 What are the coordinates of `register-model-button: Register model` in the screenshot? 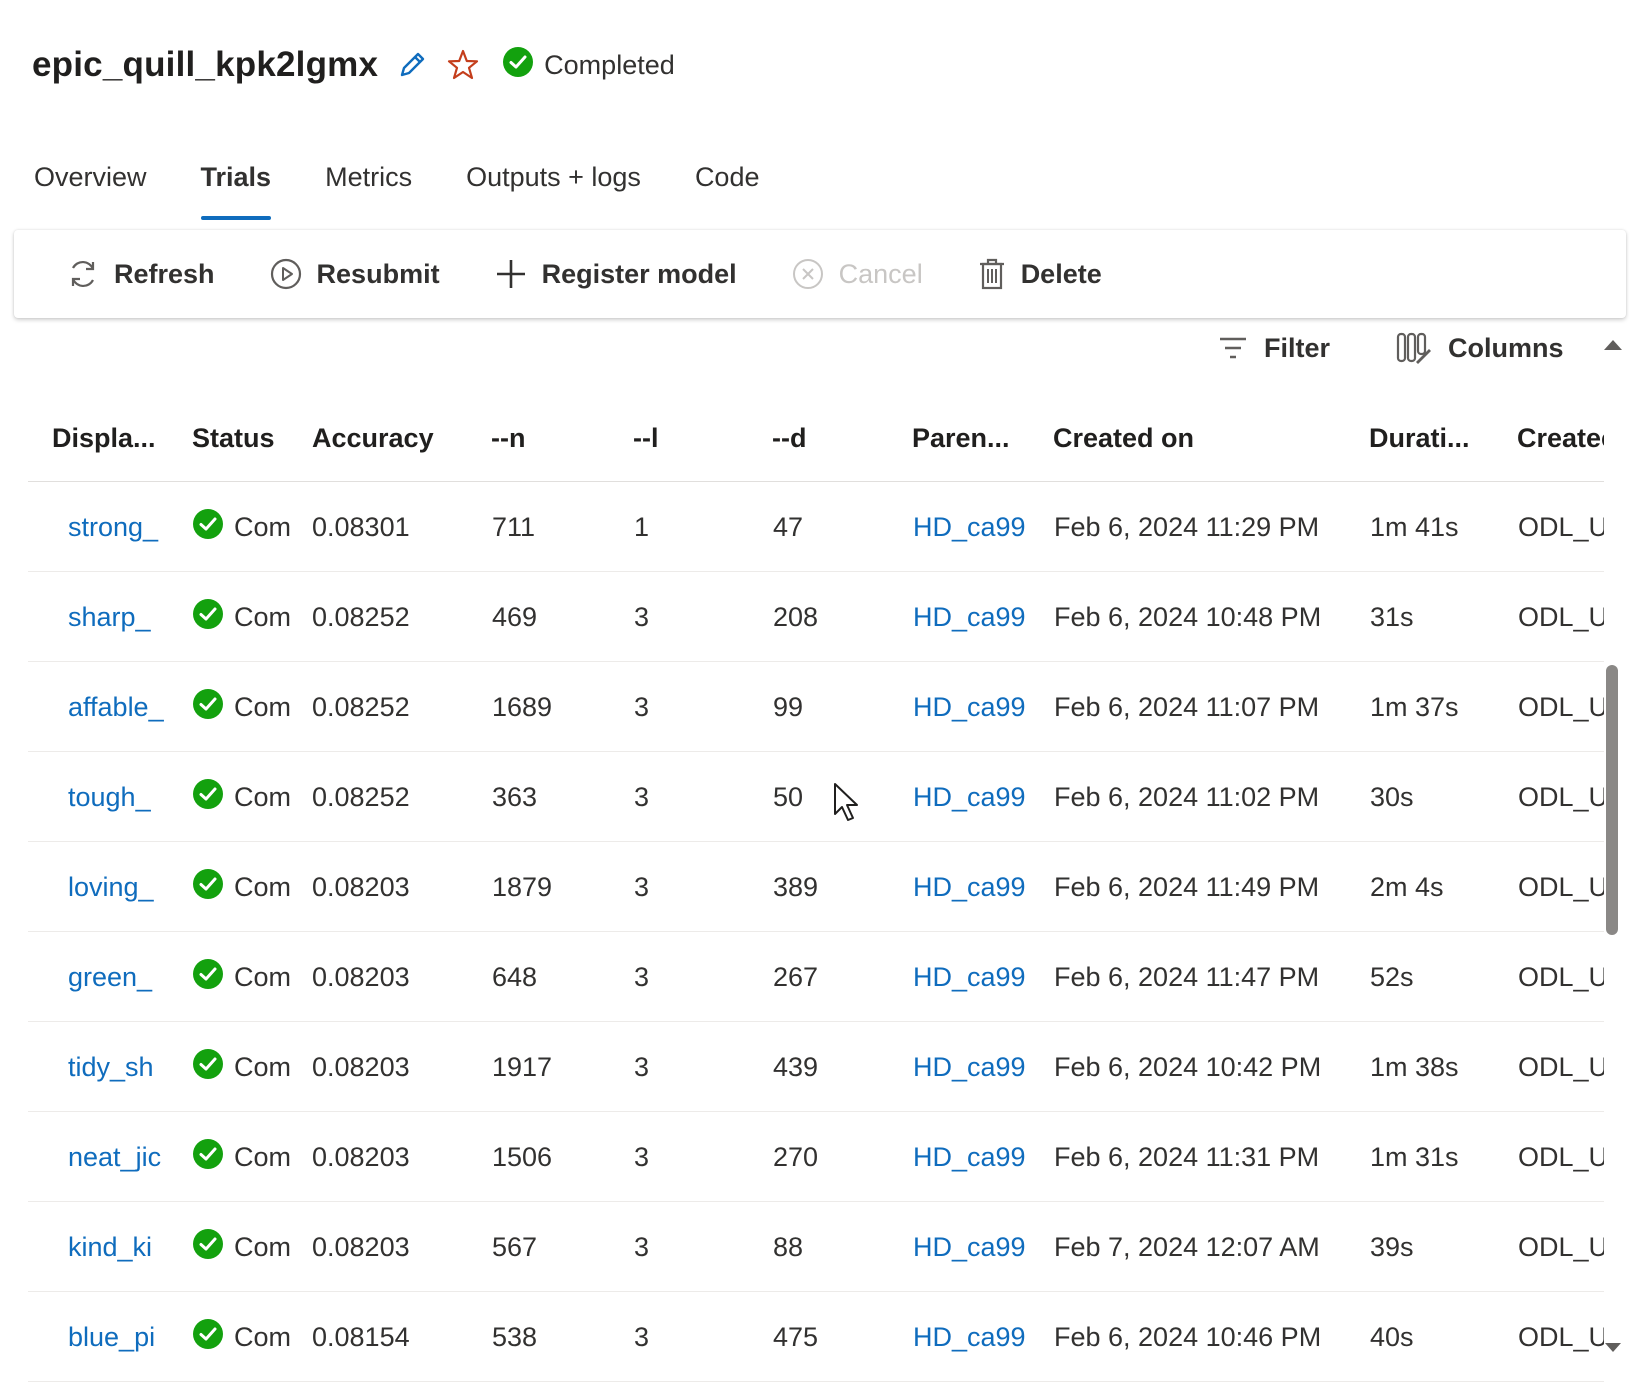 It's located at (615, 274).